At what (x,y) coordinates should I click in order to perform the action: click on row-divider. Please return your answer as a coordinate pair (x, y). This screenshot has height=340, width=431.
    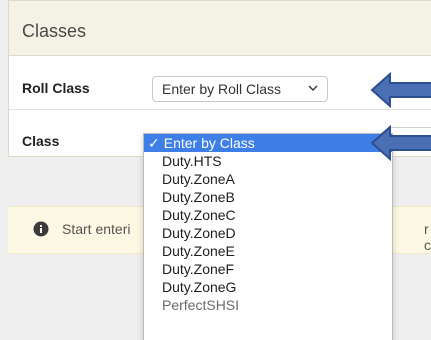
    Looking at the image, I should click on (220, 109).